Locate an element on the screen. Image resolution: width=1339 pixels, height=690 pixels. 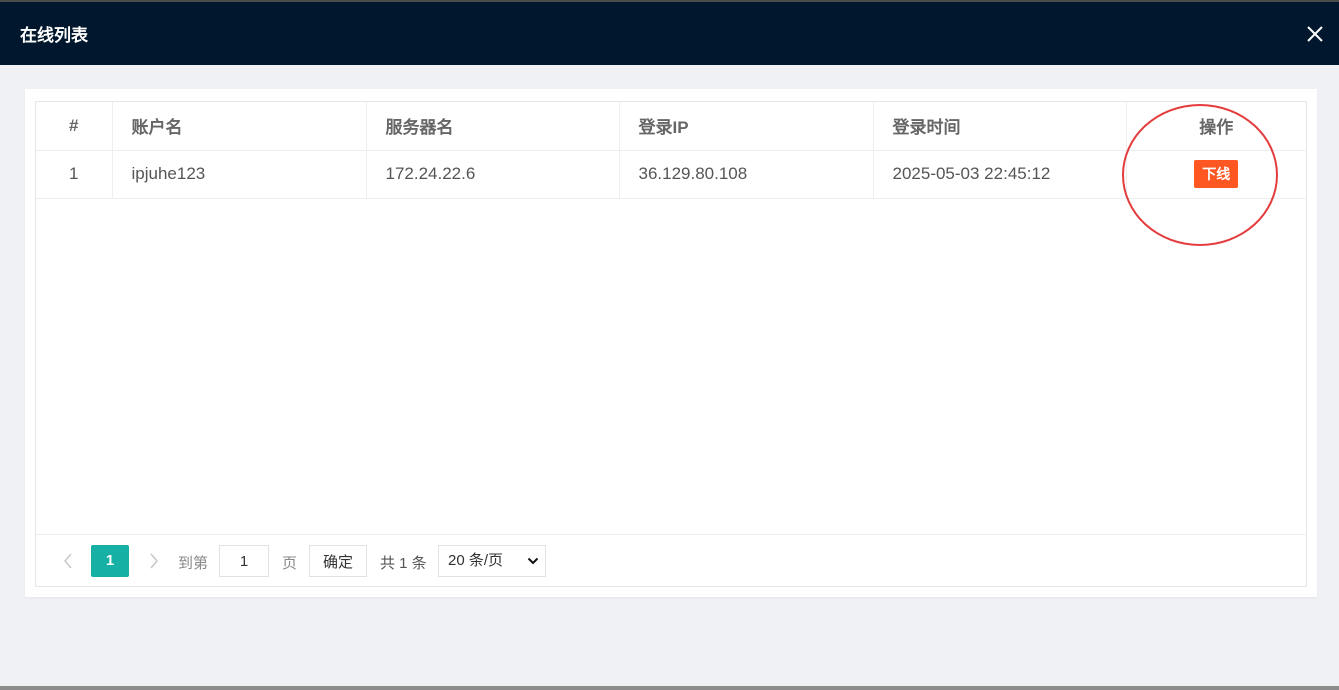
offline-button: 下线 is located at coordinates (1216, 174).